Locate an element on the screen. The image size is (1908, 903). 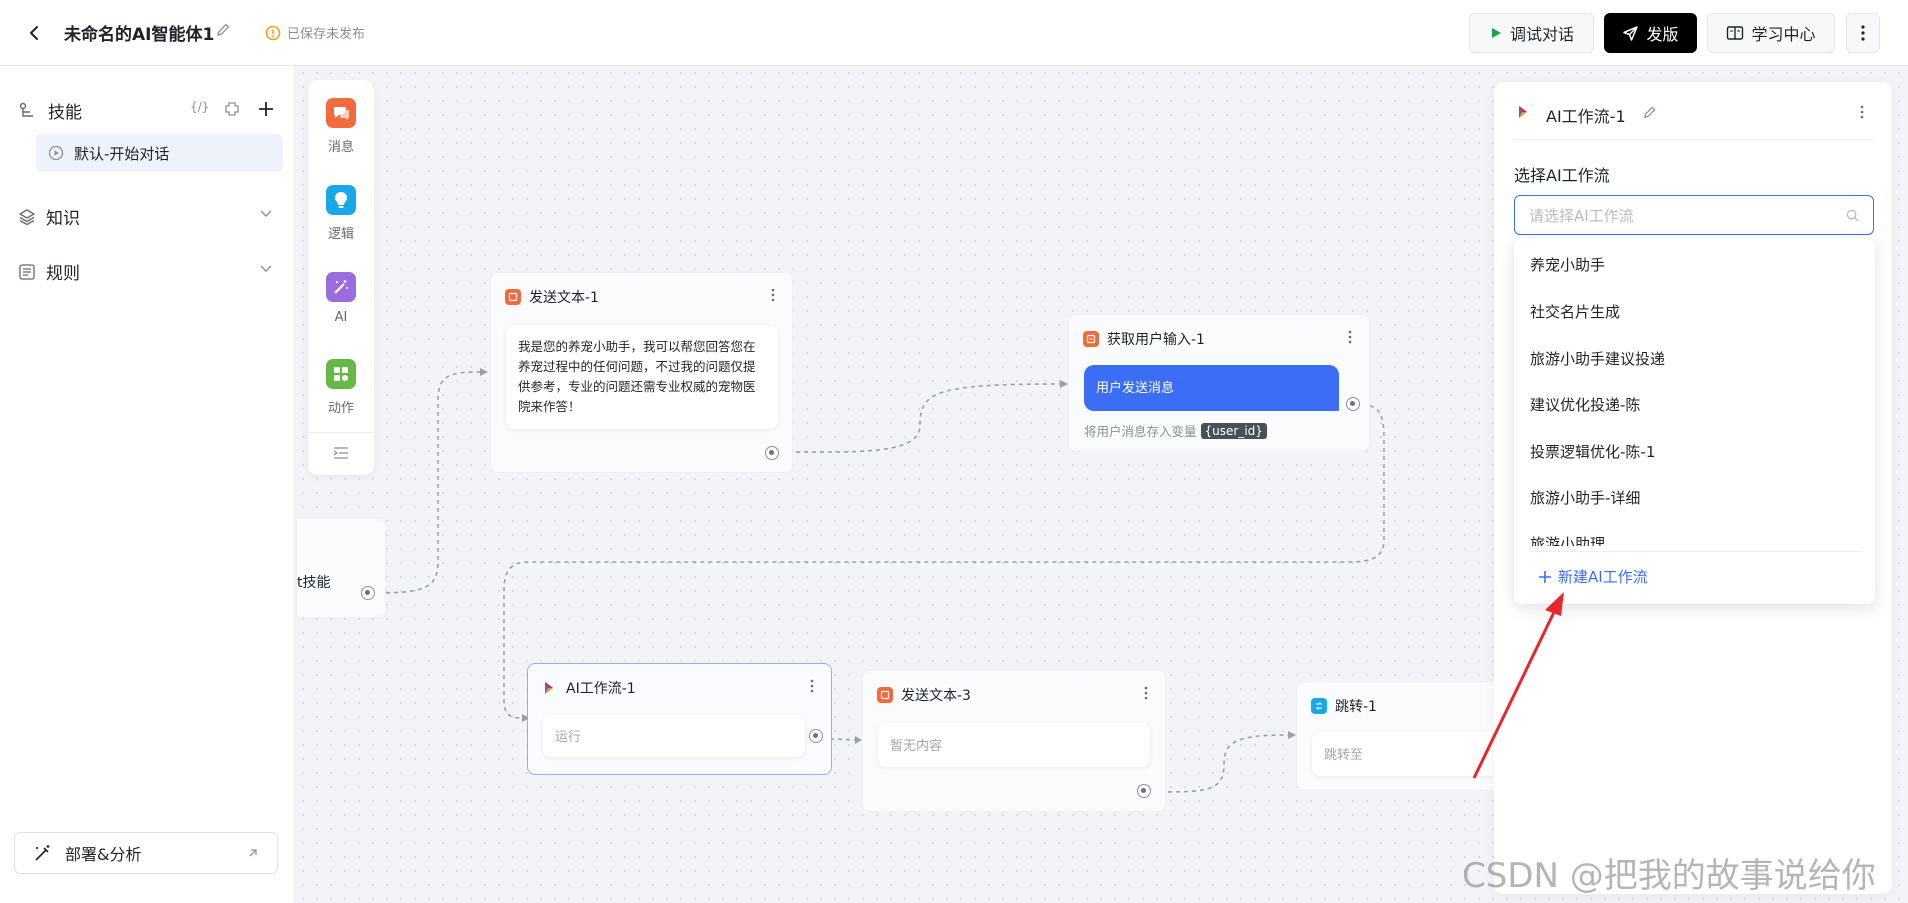
annotation-arrow is located at coordinates (1518, 685).